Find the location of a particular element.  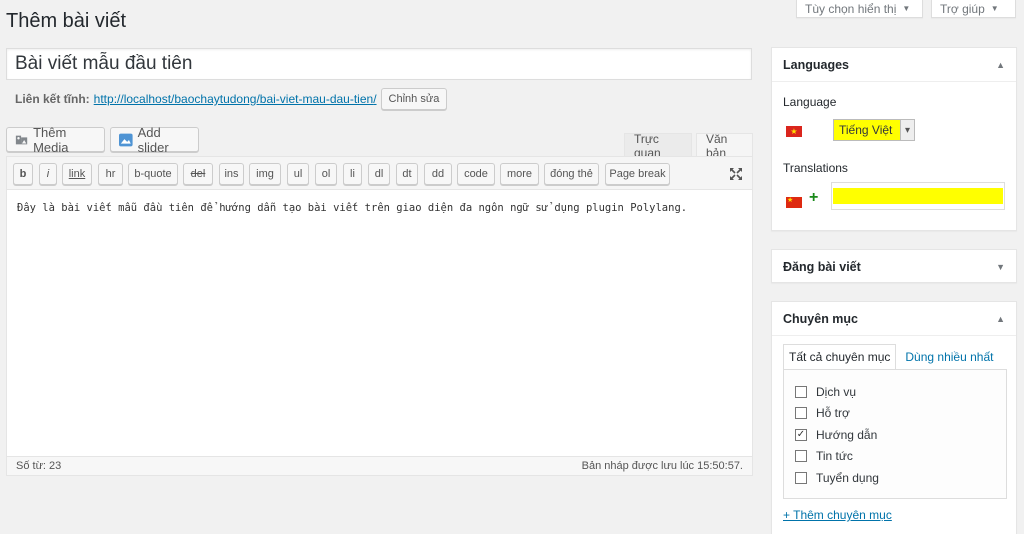

quicktag-ol-button: ol is located at coordinates (326, 174).